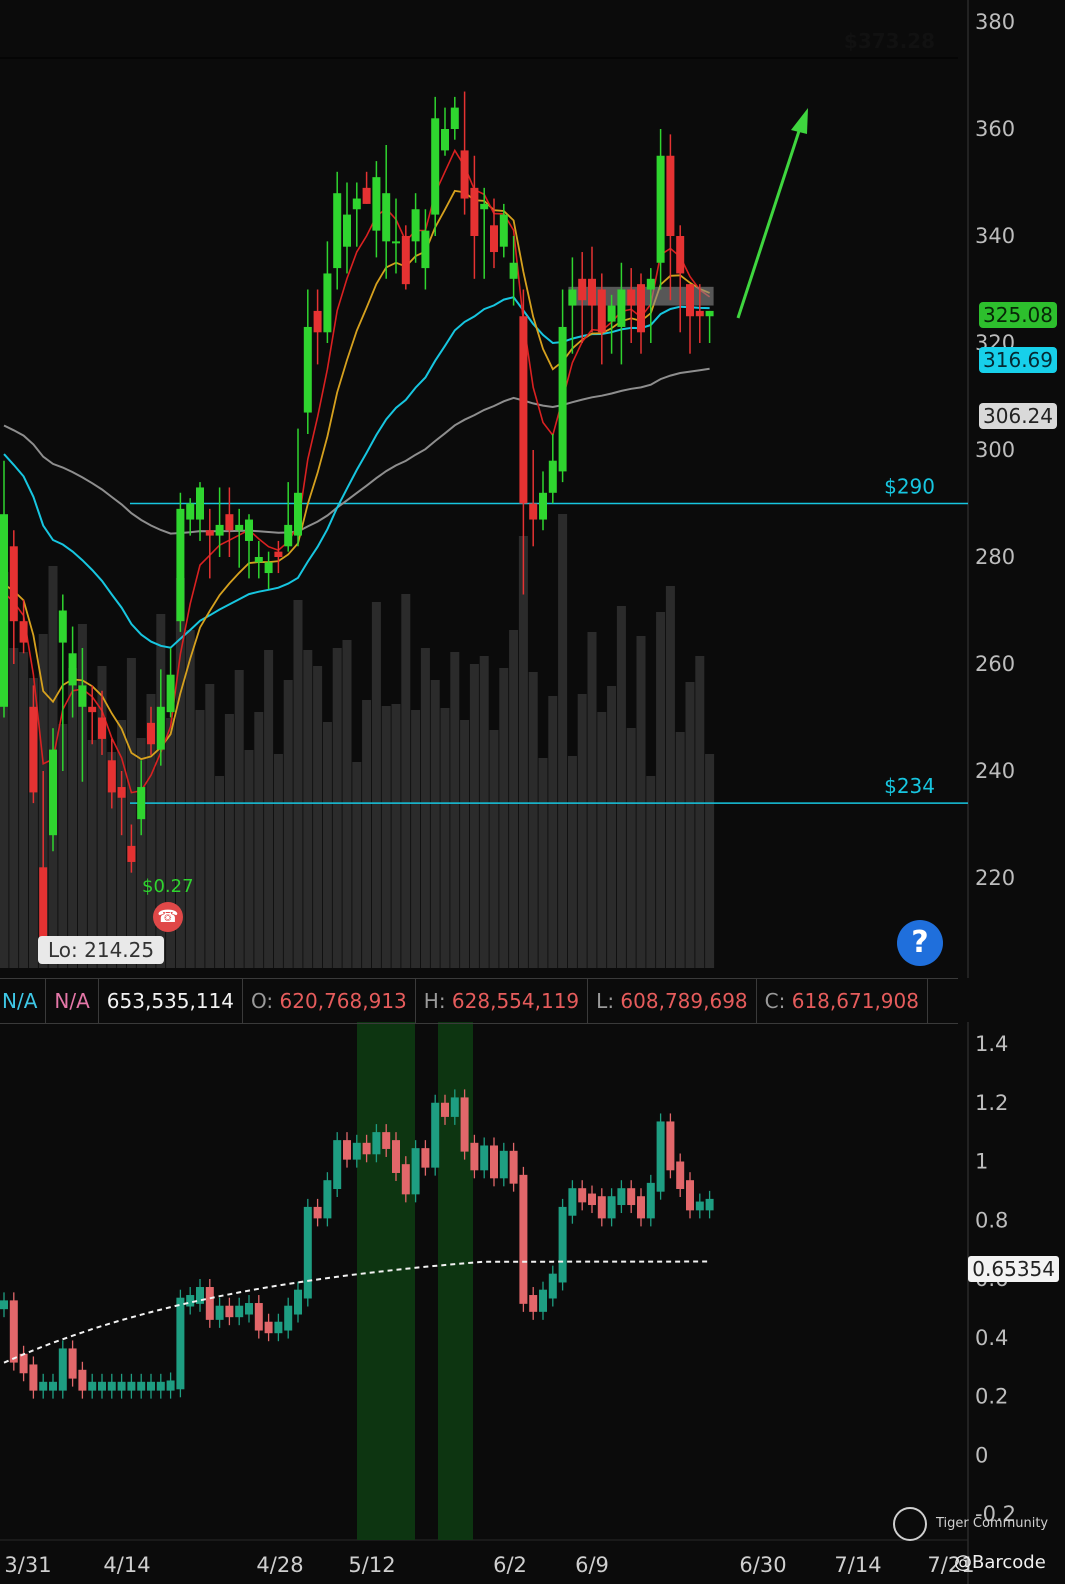 This screenshot has width=1065, height=1584. What do you see at coordinates (592, 1565) in the screenshot?
I see `date-tick-label: 6/9` at bounding box center [592, 1565].